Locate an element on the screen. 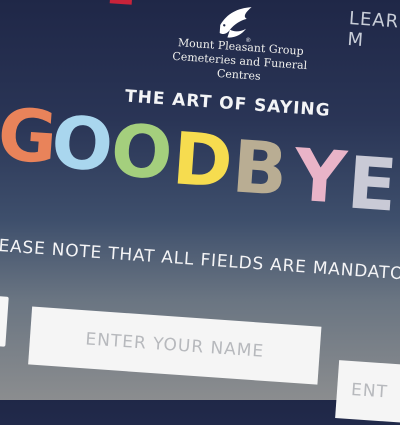 The height and width of the screenshot is (425, 400). headline-letter-e: E is located at coordinates (372, 184).